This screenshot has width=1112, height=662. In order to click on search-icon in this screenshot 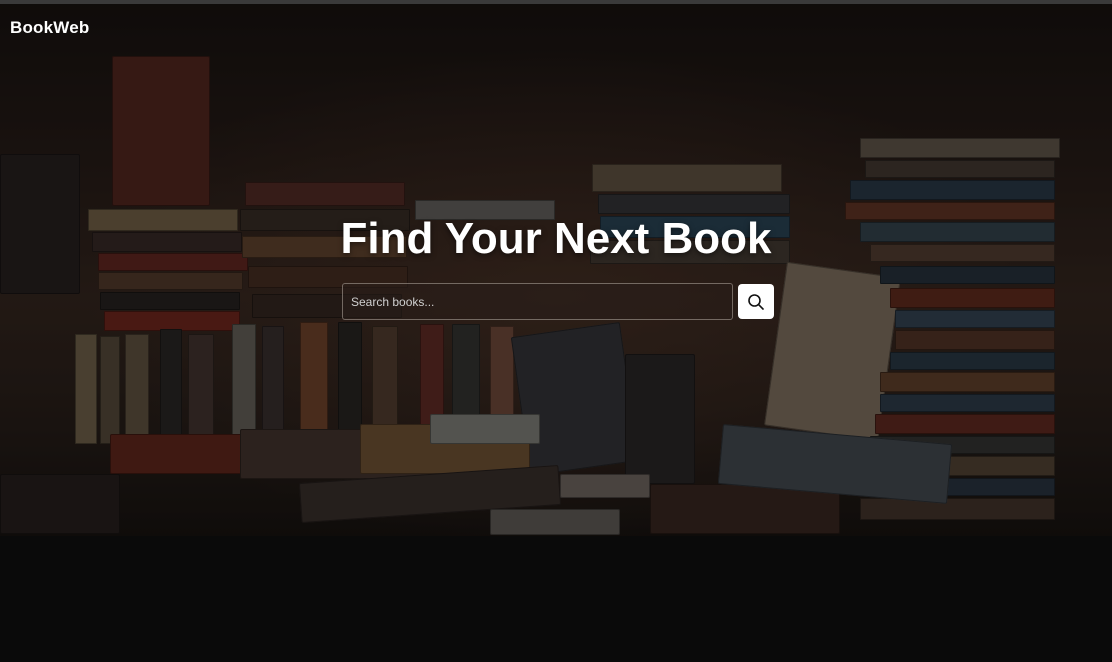, I will do `click(756, 301)`.